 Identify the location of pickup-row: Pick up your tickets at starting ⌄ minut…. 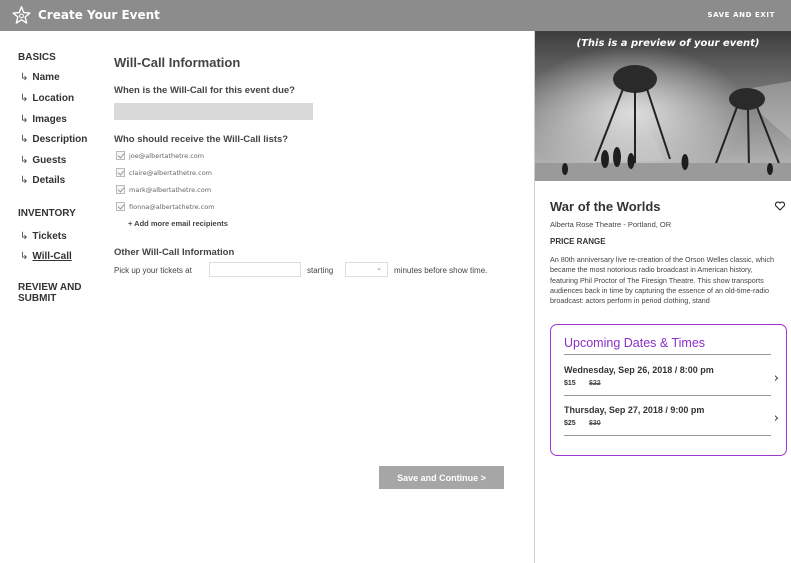
(314, 269).